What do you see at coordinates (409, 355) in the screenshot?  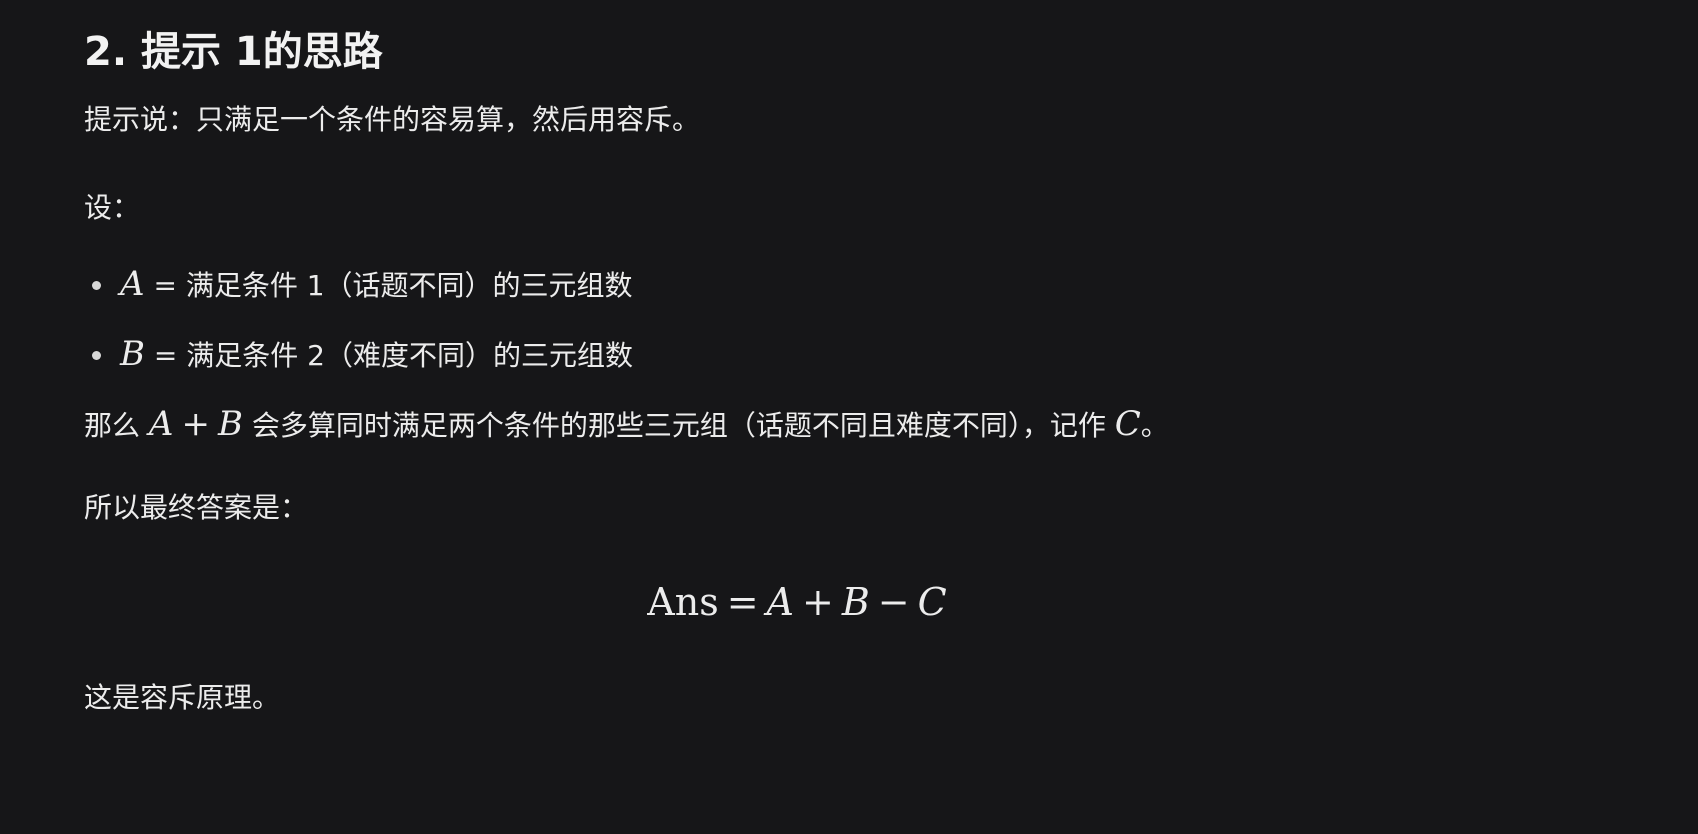 I see `definition-text: 满足条件 2（难度不同）的三元组数` at bounding box center [409, 355].